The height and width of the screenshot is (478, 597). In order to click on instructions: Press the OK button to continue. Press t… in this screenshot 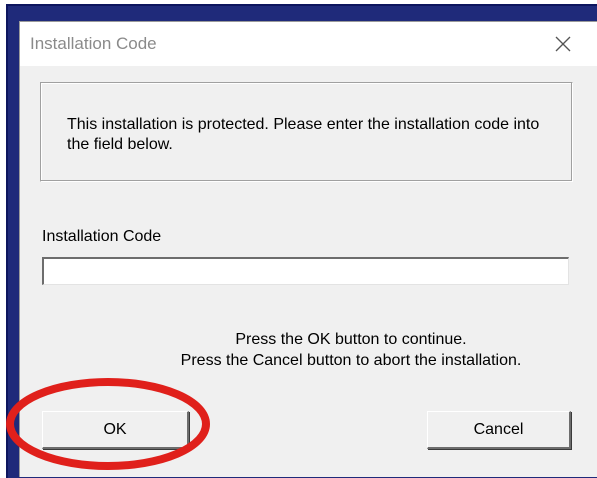, I will do `click(308, 350)`.